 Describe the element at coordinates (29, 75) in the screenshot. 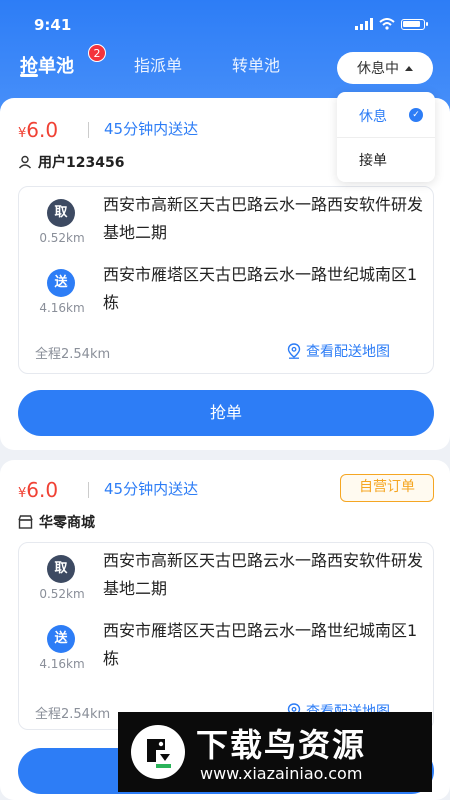

I see `active-tab-indicator` at that location.